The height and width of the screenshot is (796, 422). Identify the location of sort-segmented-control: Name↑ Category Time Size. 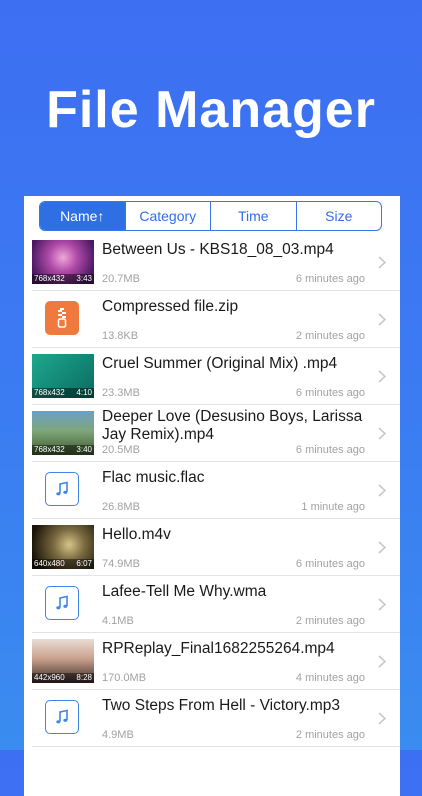
(210, 216).